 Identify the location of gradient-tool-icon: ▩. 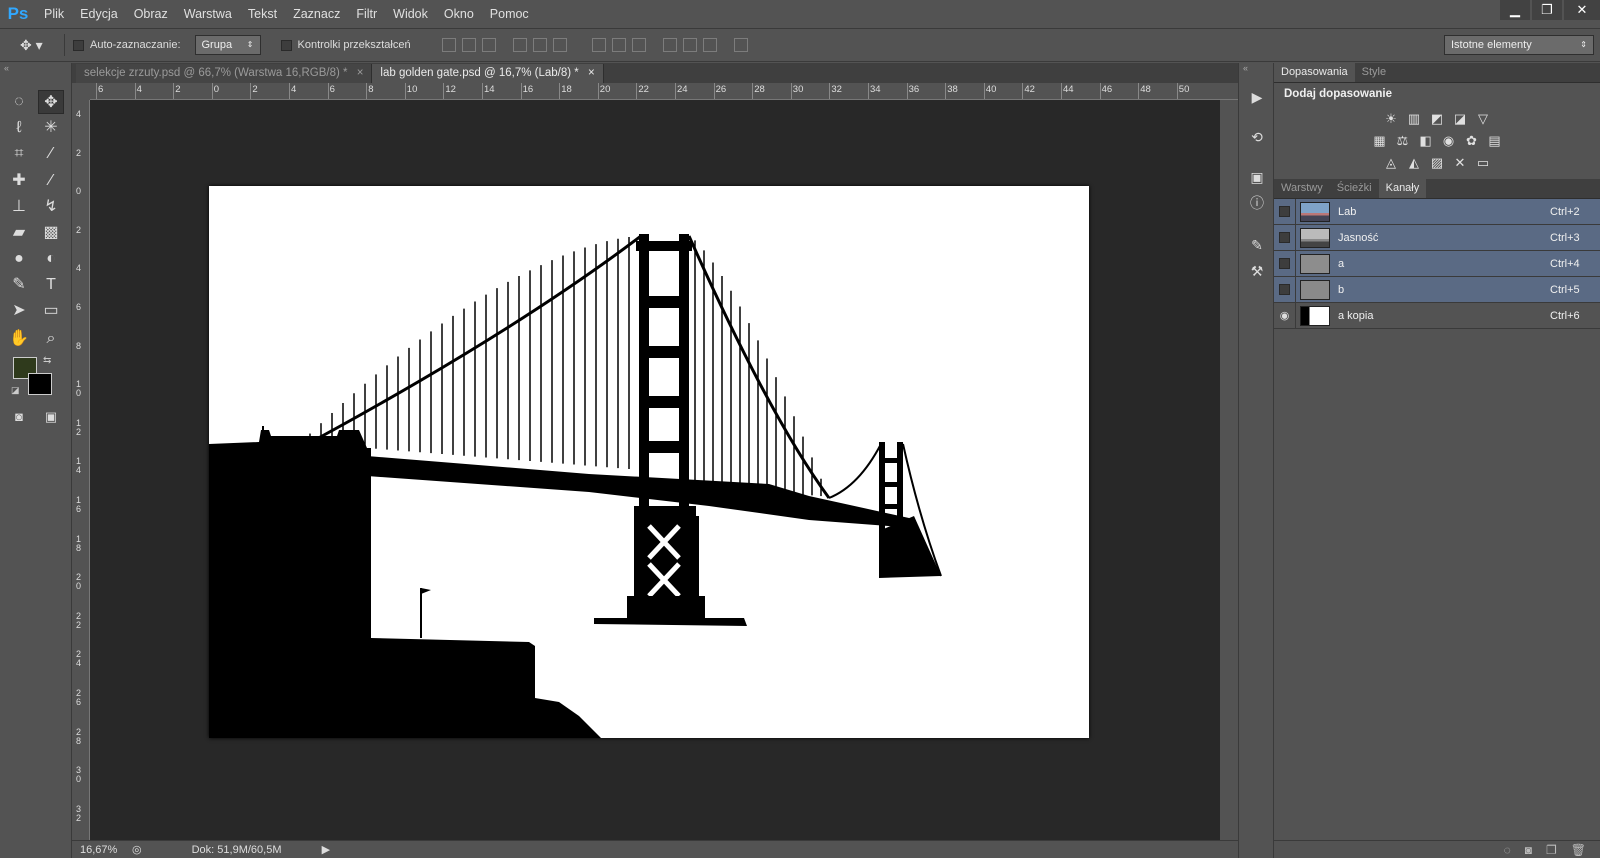
(51, 233).